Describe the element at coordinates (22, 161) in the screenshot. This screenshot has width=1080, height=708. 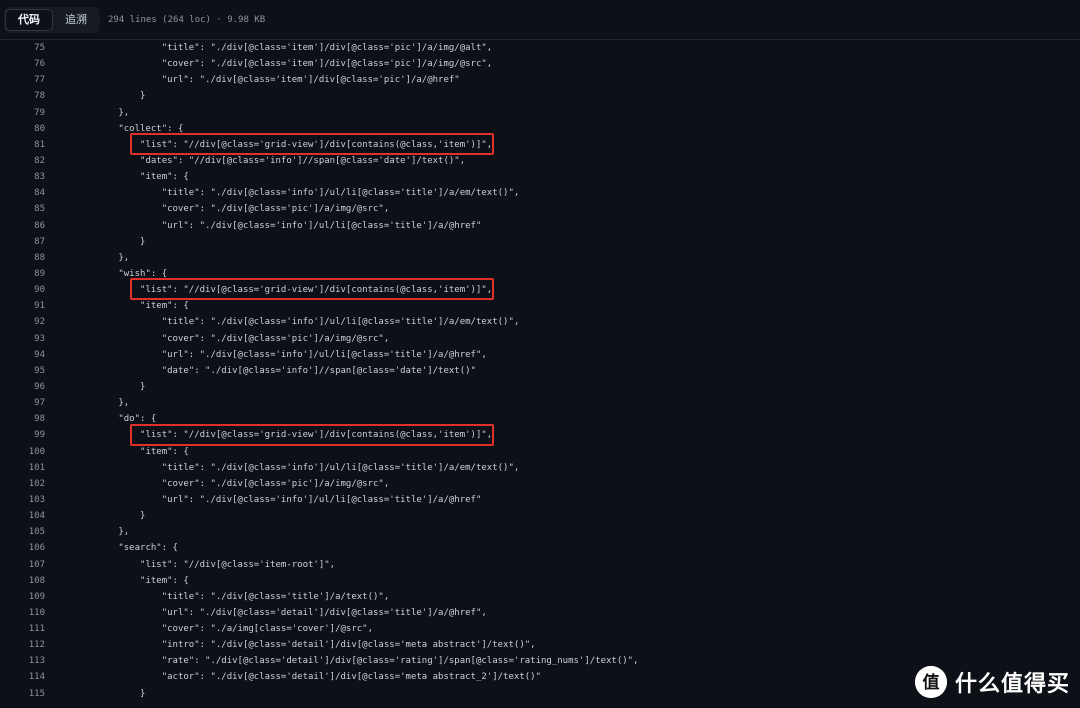
I see `line-number: 82` at that location.